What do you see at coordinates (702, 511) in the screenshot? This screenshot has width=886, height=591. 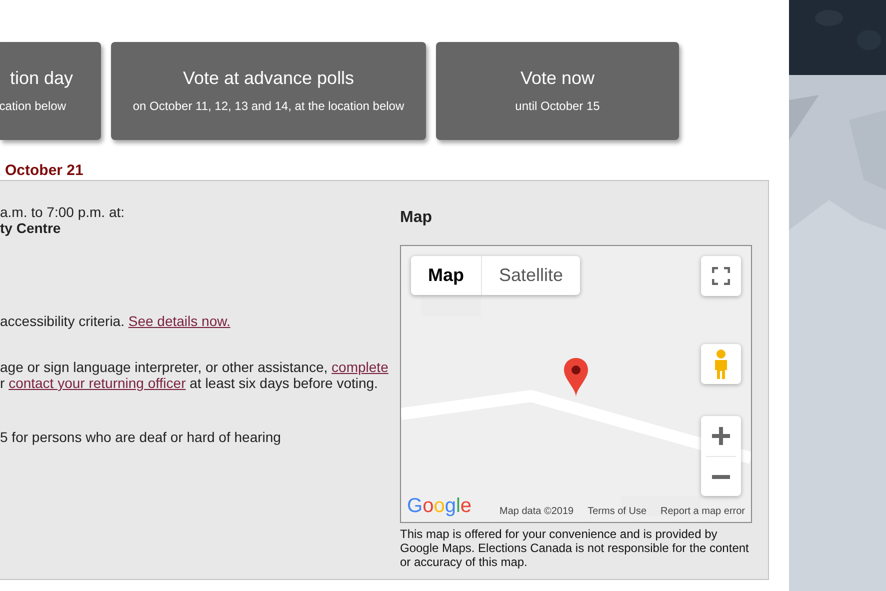 I see `attribution-link: Report a map error` at bounding box center [702, 511].